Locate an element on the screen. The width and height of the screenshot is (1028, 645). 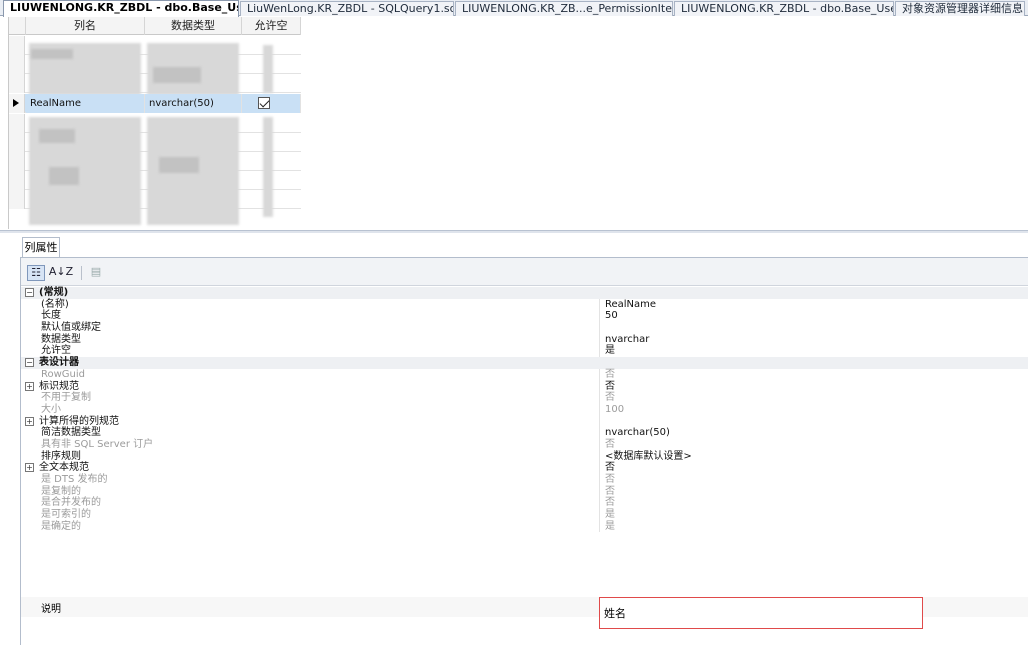
tab-base-user-modified: LIUWENLONG.KR_ZBDL - dbo.Base_User* is located at coordinates (784, 8).